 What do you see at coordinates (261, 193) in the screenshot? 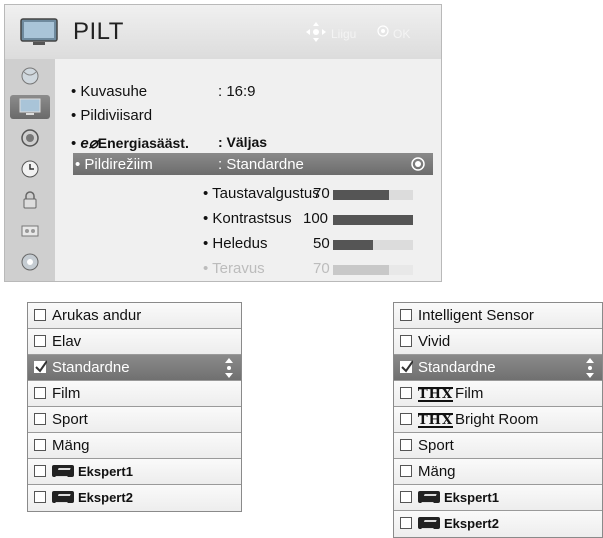
I see `sub-label: • Taustavalgustus` at bounding box center [261, 193].